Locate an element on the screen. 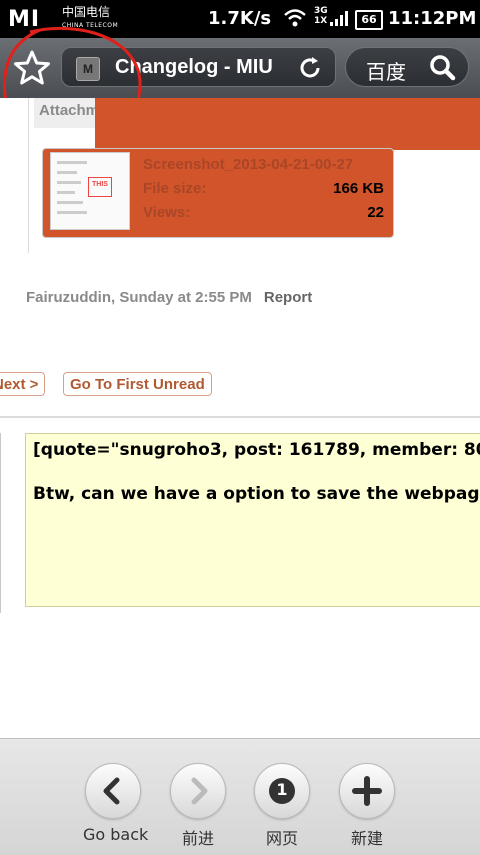 The height and width of the screenshot is (855, 480). search-icon is located at coordinates (443, 68).